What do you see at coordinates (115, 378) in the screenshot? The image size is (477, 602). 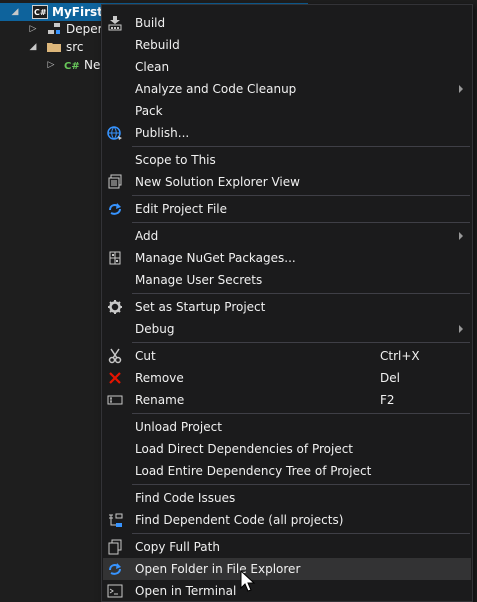 I see `remove-x-icon` at bounding box center [115, 378].